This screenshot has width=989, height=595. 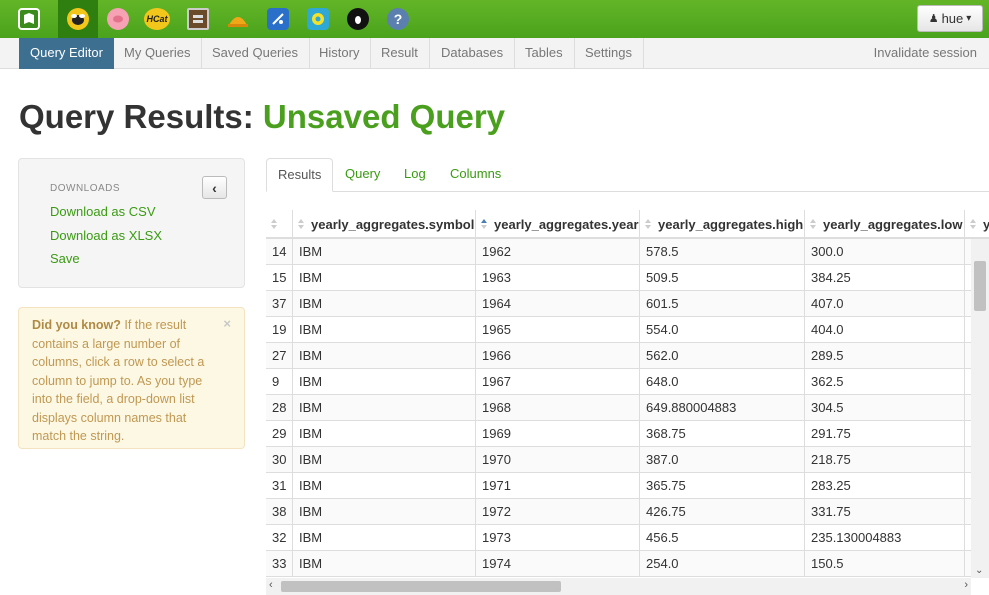 What do you see at coordinates (475, 175) in the screenshot?
I see `tab-columns: Columns` at bounding box center [475, 175].